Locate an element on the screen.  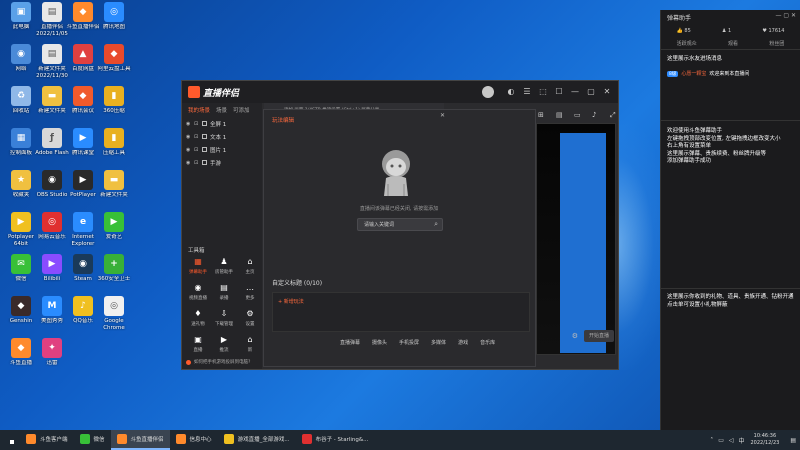
menu-icon: ☰ is located at coordinates (527, 92).